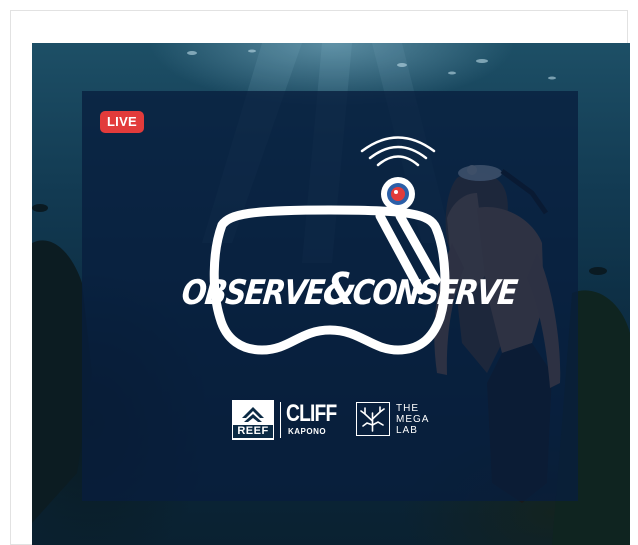 The height and width of the screenshot is (545, 638). What do you see at coordinates (398, 151) in the screenshot?
I see `signal-waves-icon` at bounding box center [398, 151].